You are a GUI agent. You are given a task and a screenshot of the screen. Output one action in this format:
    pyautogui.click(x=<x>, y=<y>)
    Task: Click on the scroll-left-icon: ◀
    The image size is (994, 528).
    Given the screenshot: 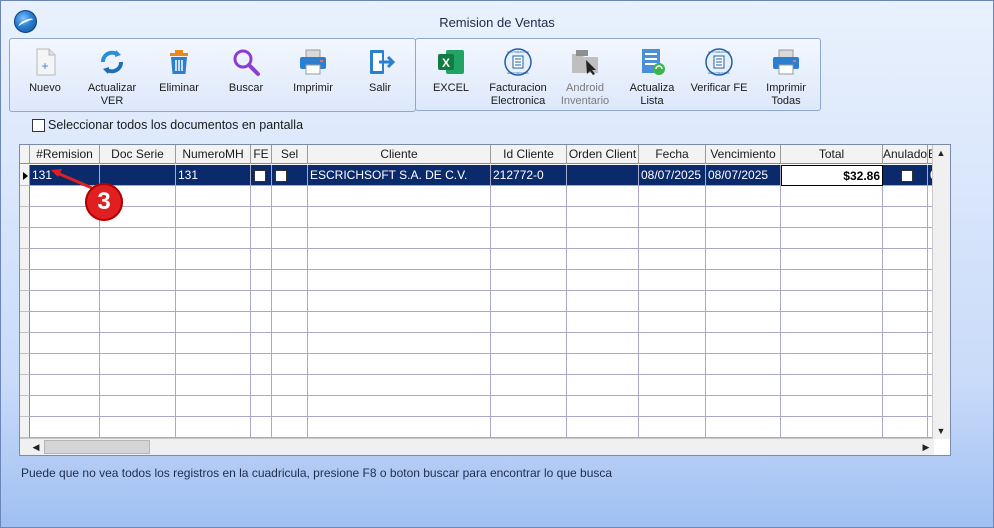 What is the action you would take?
    pyautogui.click(x=36, y=447)
    